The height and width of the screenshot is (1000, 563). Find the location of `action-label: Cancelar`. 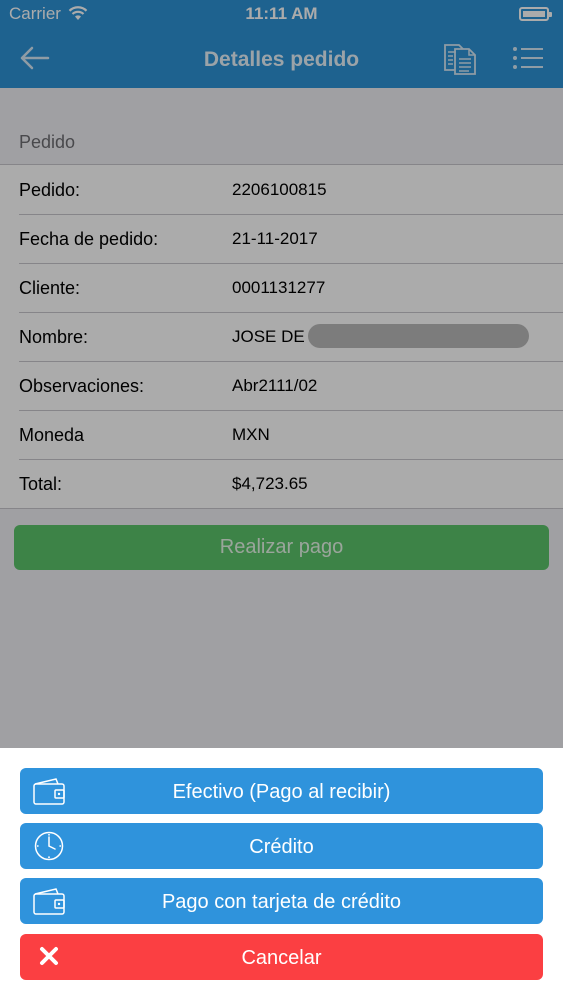

action-label: Cancelar is located at coordinates (281, 958).